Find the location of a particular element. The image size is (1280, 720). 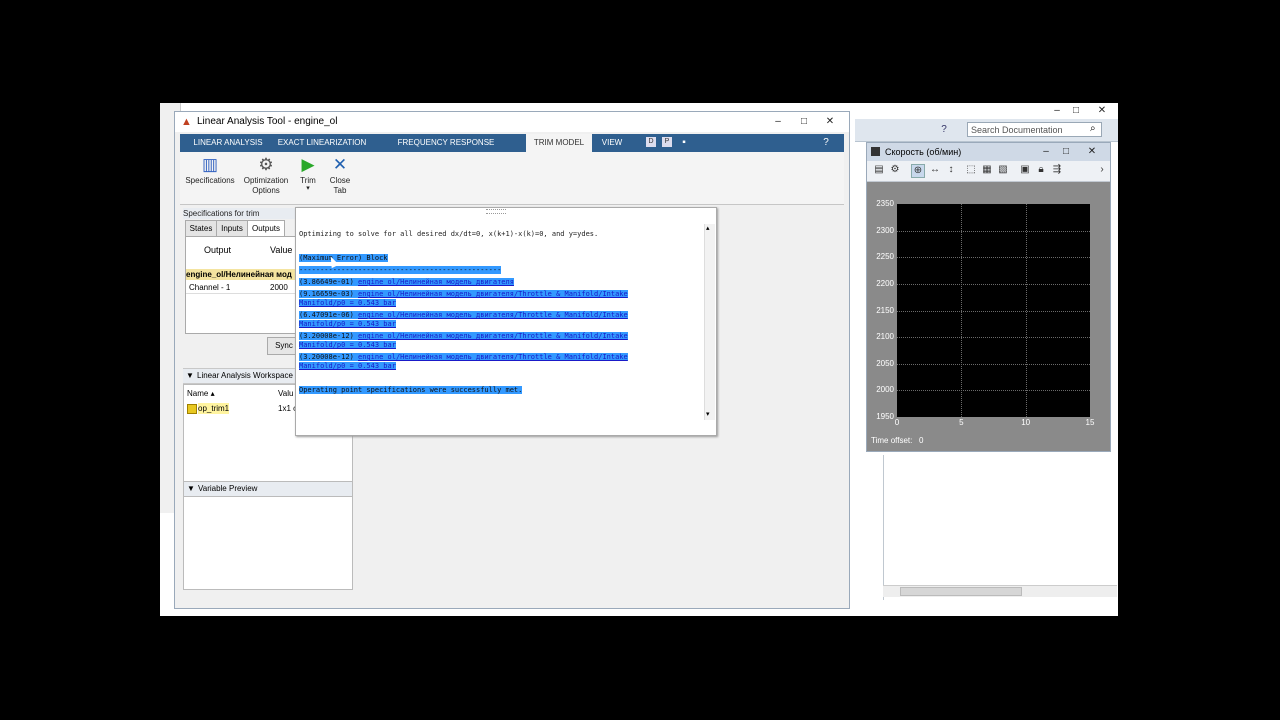

save-axes-icon: ▦ is located at coordinates (987, 170).